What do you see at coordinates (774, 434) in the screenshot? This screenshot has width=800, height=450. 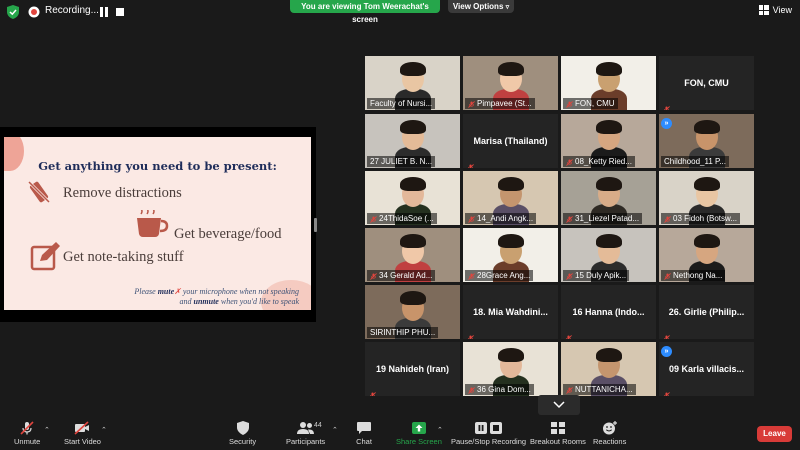 I see `leave-button: Leave` at bounding box center [774, 434].